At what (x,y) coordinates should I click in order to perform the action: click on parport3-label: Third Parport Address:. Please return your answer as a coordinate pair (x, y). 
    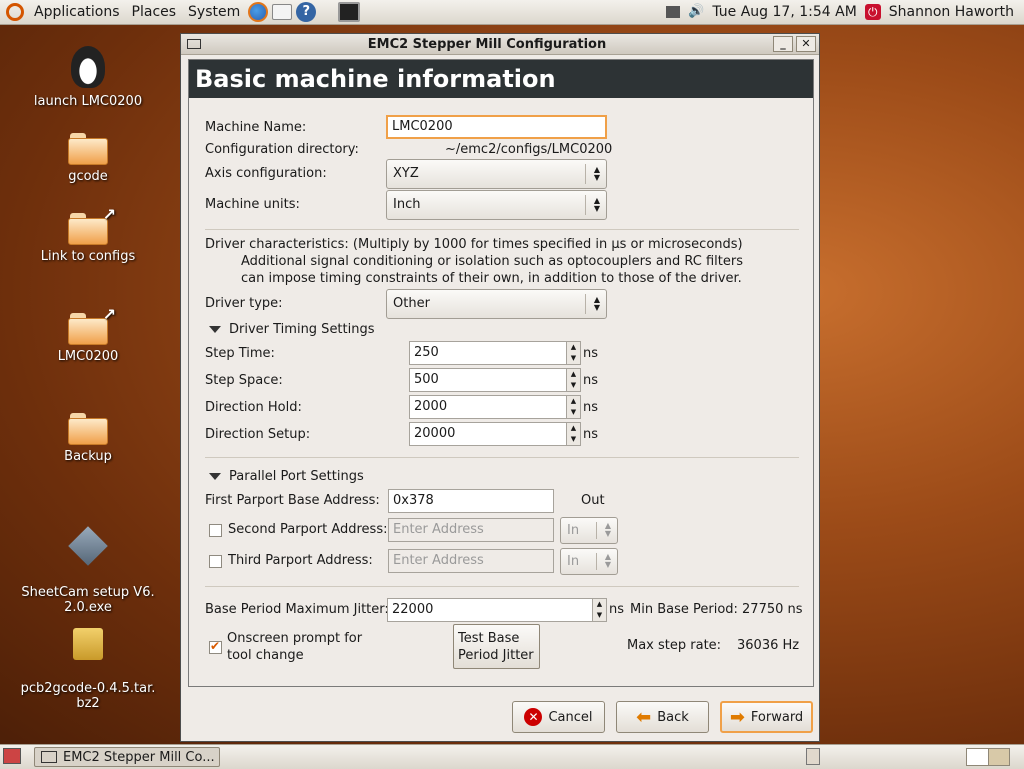
    Looking at the image, I should click on (300, 560).